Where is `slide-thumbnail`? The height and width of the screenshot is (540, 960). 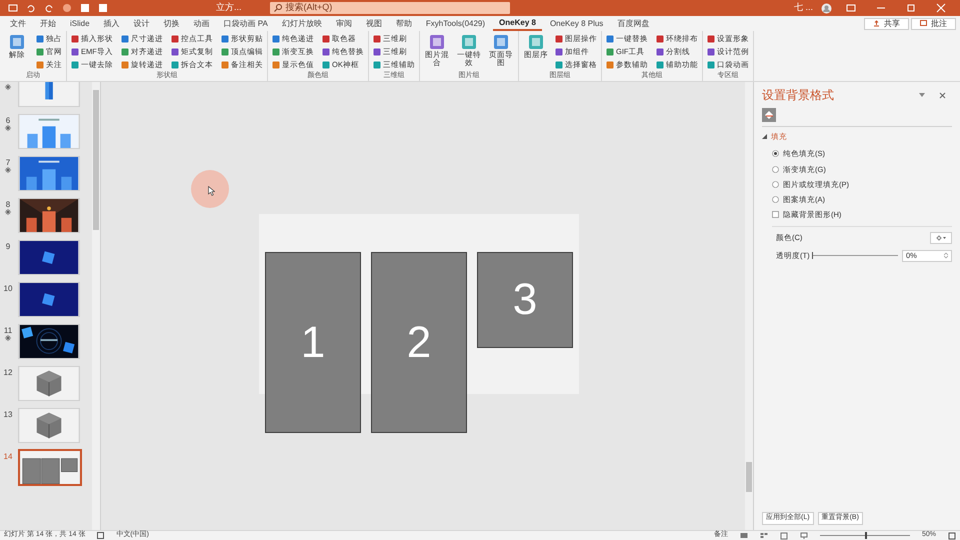 slide-thumbnail is located at coordinates (50, 467).